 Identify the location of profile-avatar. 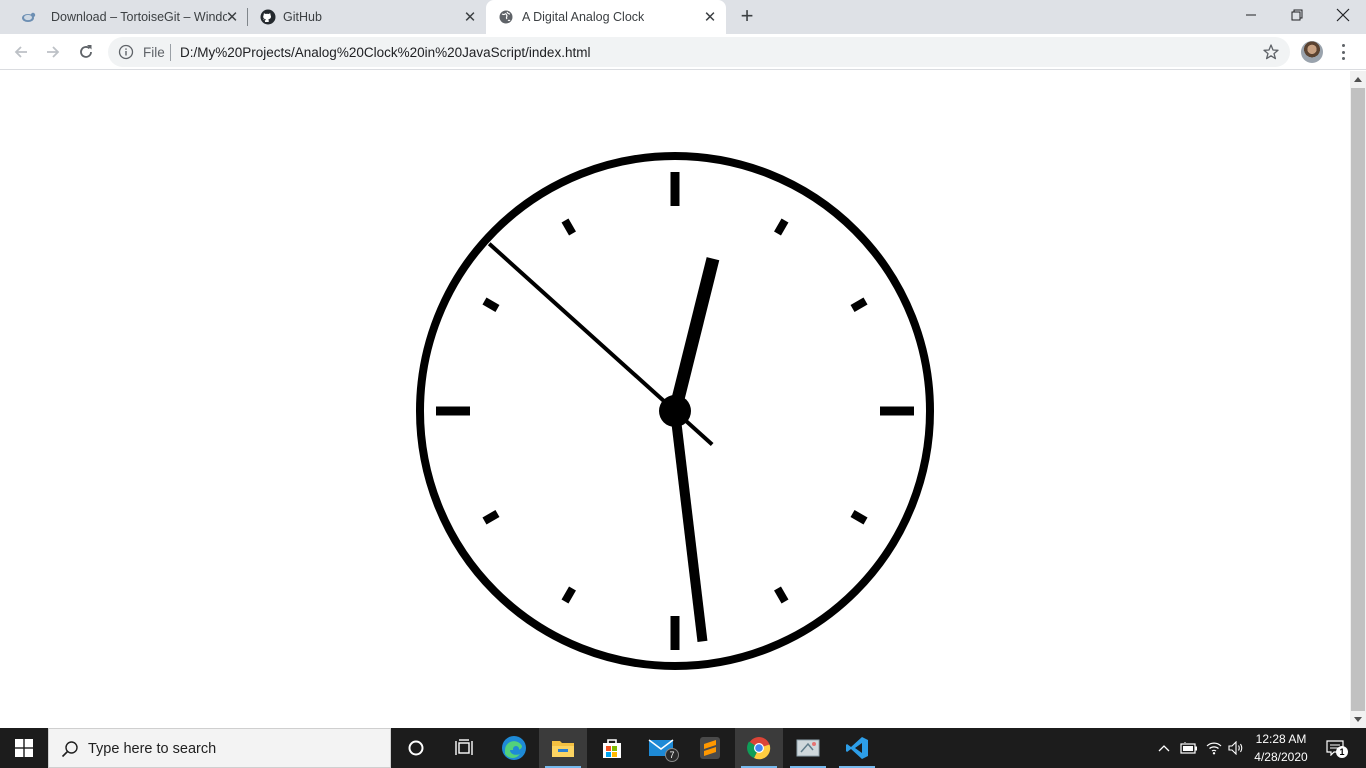
(1312, 52).